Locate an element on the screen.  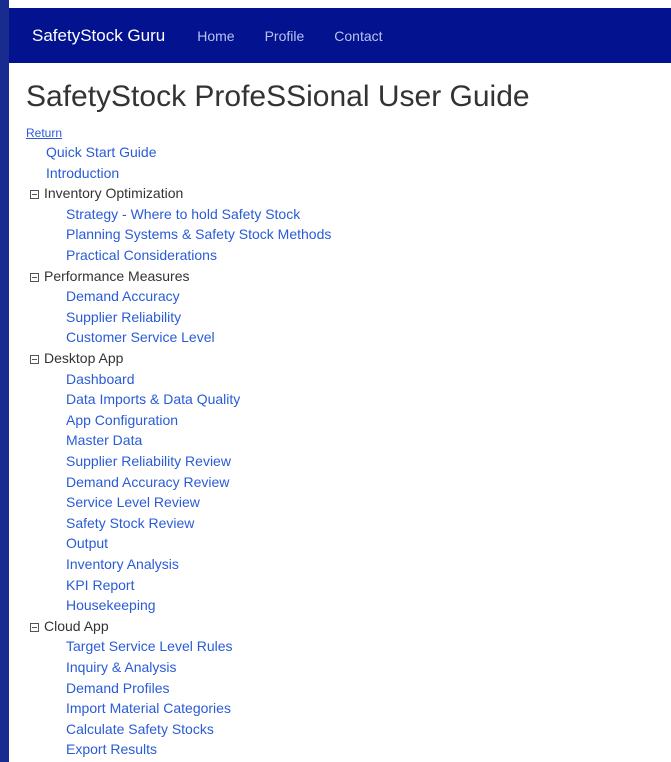
toc-item-demand-accuracy: Demand Accuracy is located at coordinates (123, 296).